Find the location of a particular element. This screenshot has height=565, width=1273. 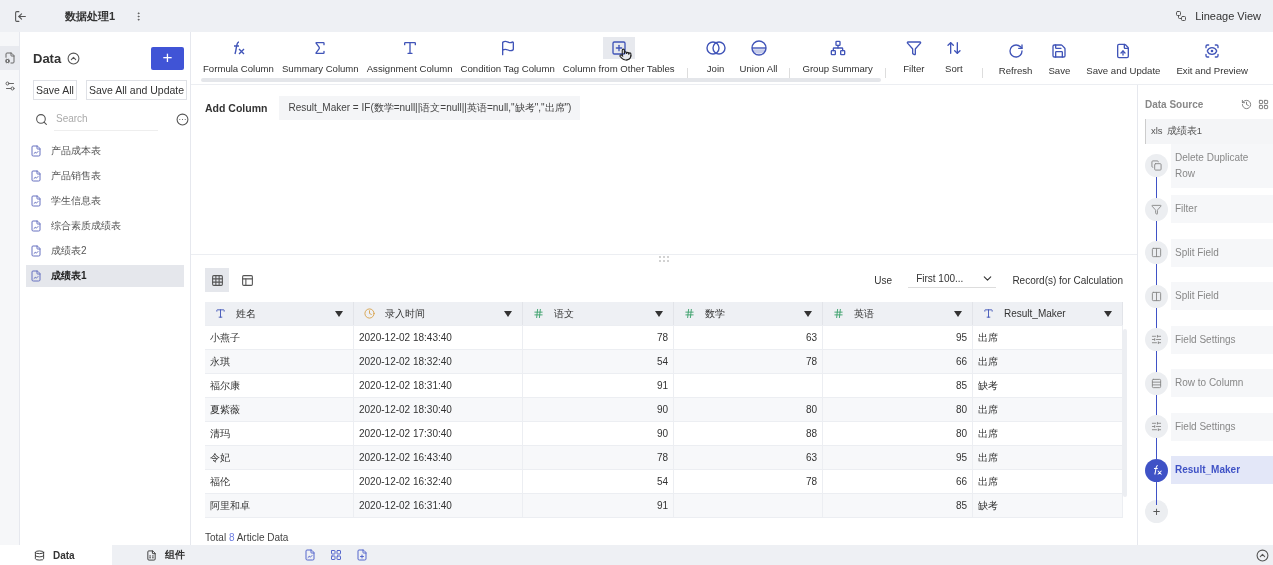

panel-title: Data Source is located at coordinates (1174, 104).